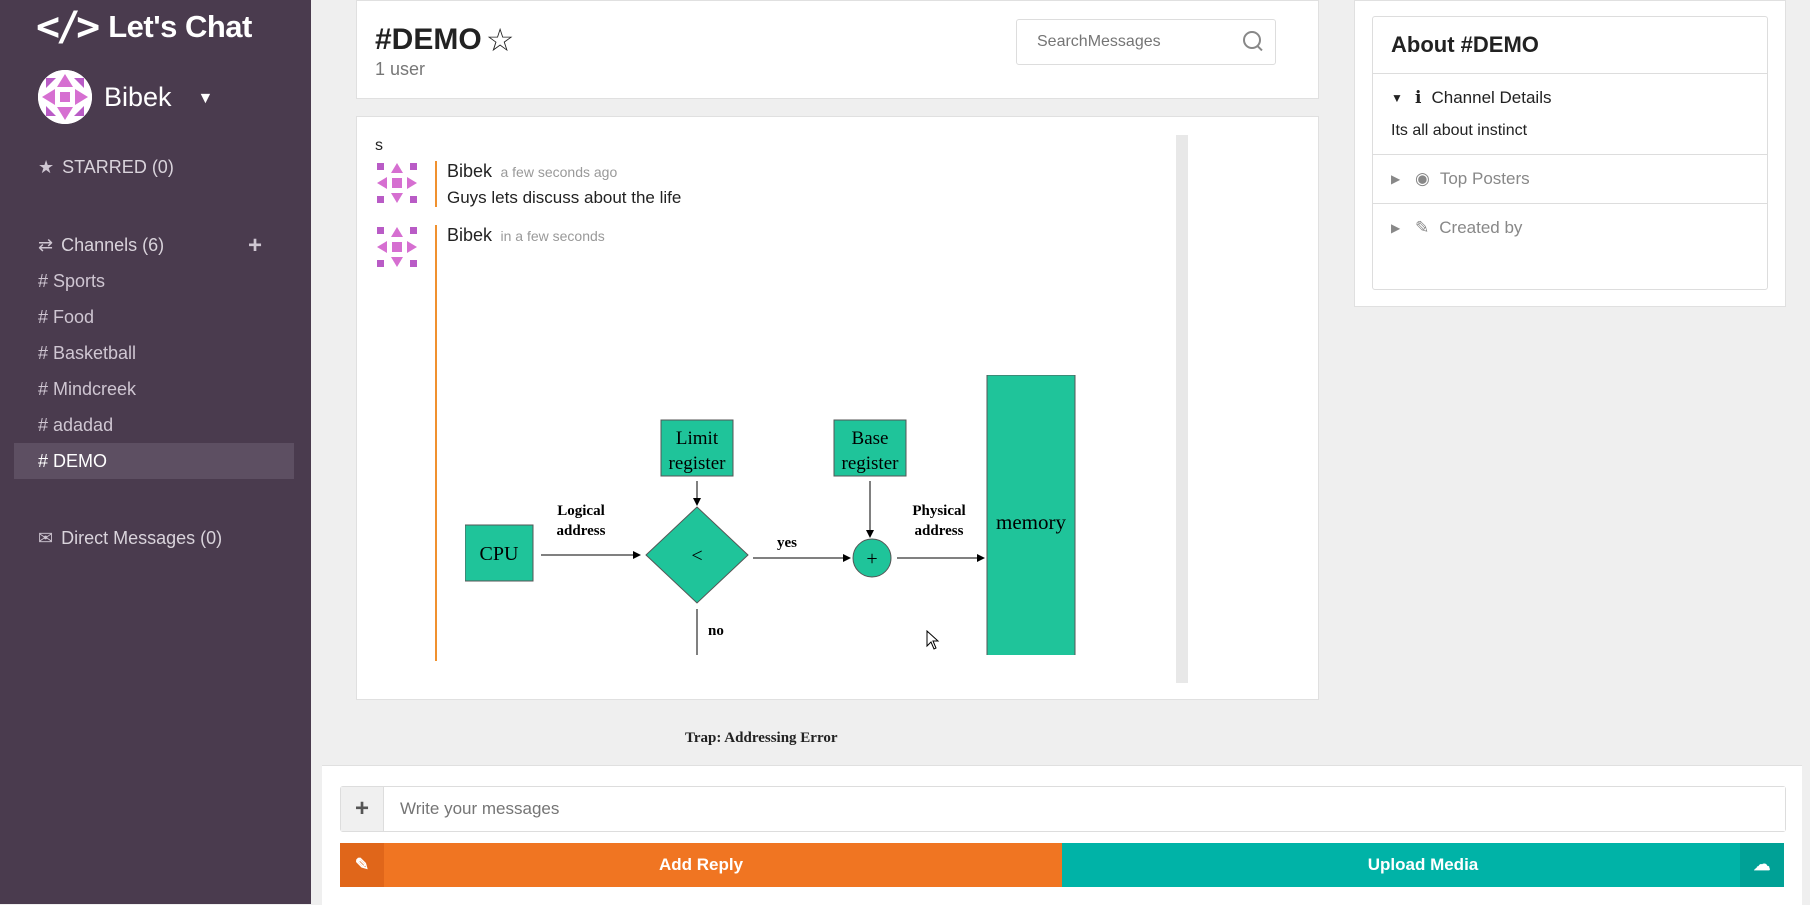 Image resolution: width=1810 pixels, height=905 pixels. Describe the element at coordinates (1252, 40) in the screenshot. I see `search-icon` at that location.